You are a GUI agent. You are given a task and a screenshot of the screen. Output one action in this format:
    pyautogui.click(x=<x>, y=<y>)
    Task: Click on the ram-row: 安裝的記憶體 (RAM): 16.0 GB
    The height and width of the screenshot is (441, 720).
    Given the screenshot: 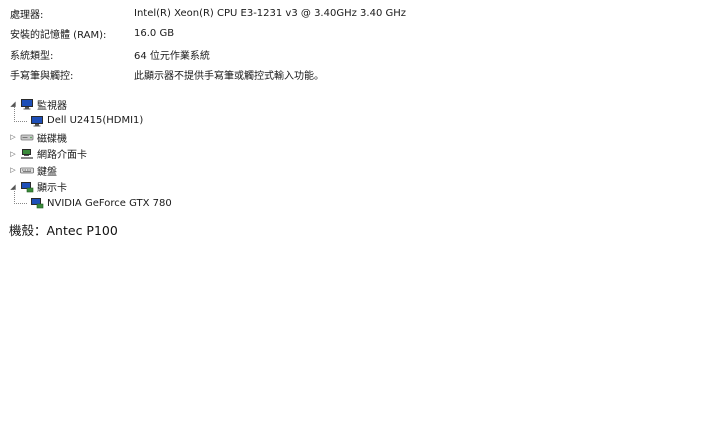 What is the action you would take?
    pyautogui.click(x=360, y=34)
    